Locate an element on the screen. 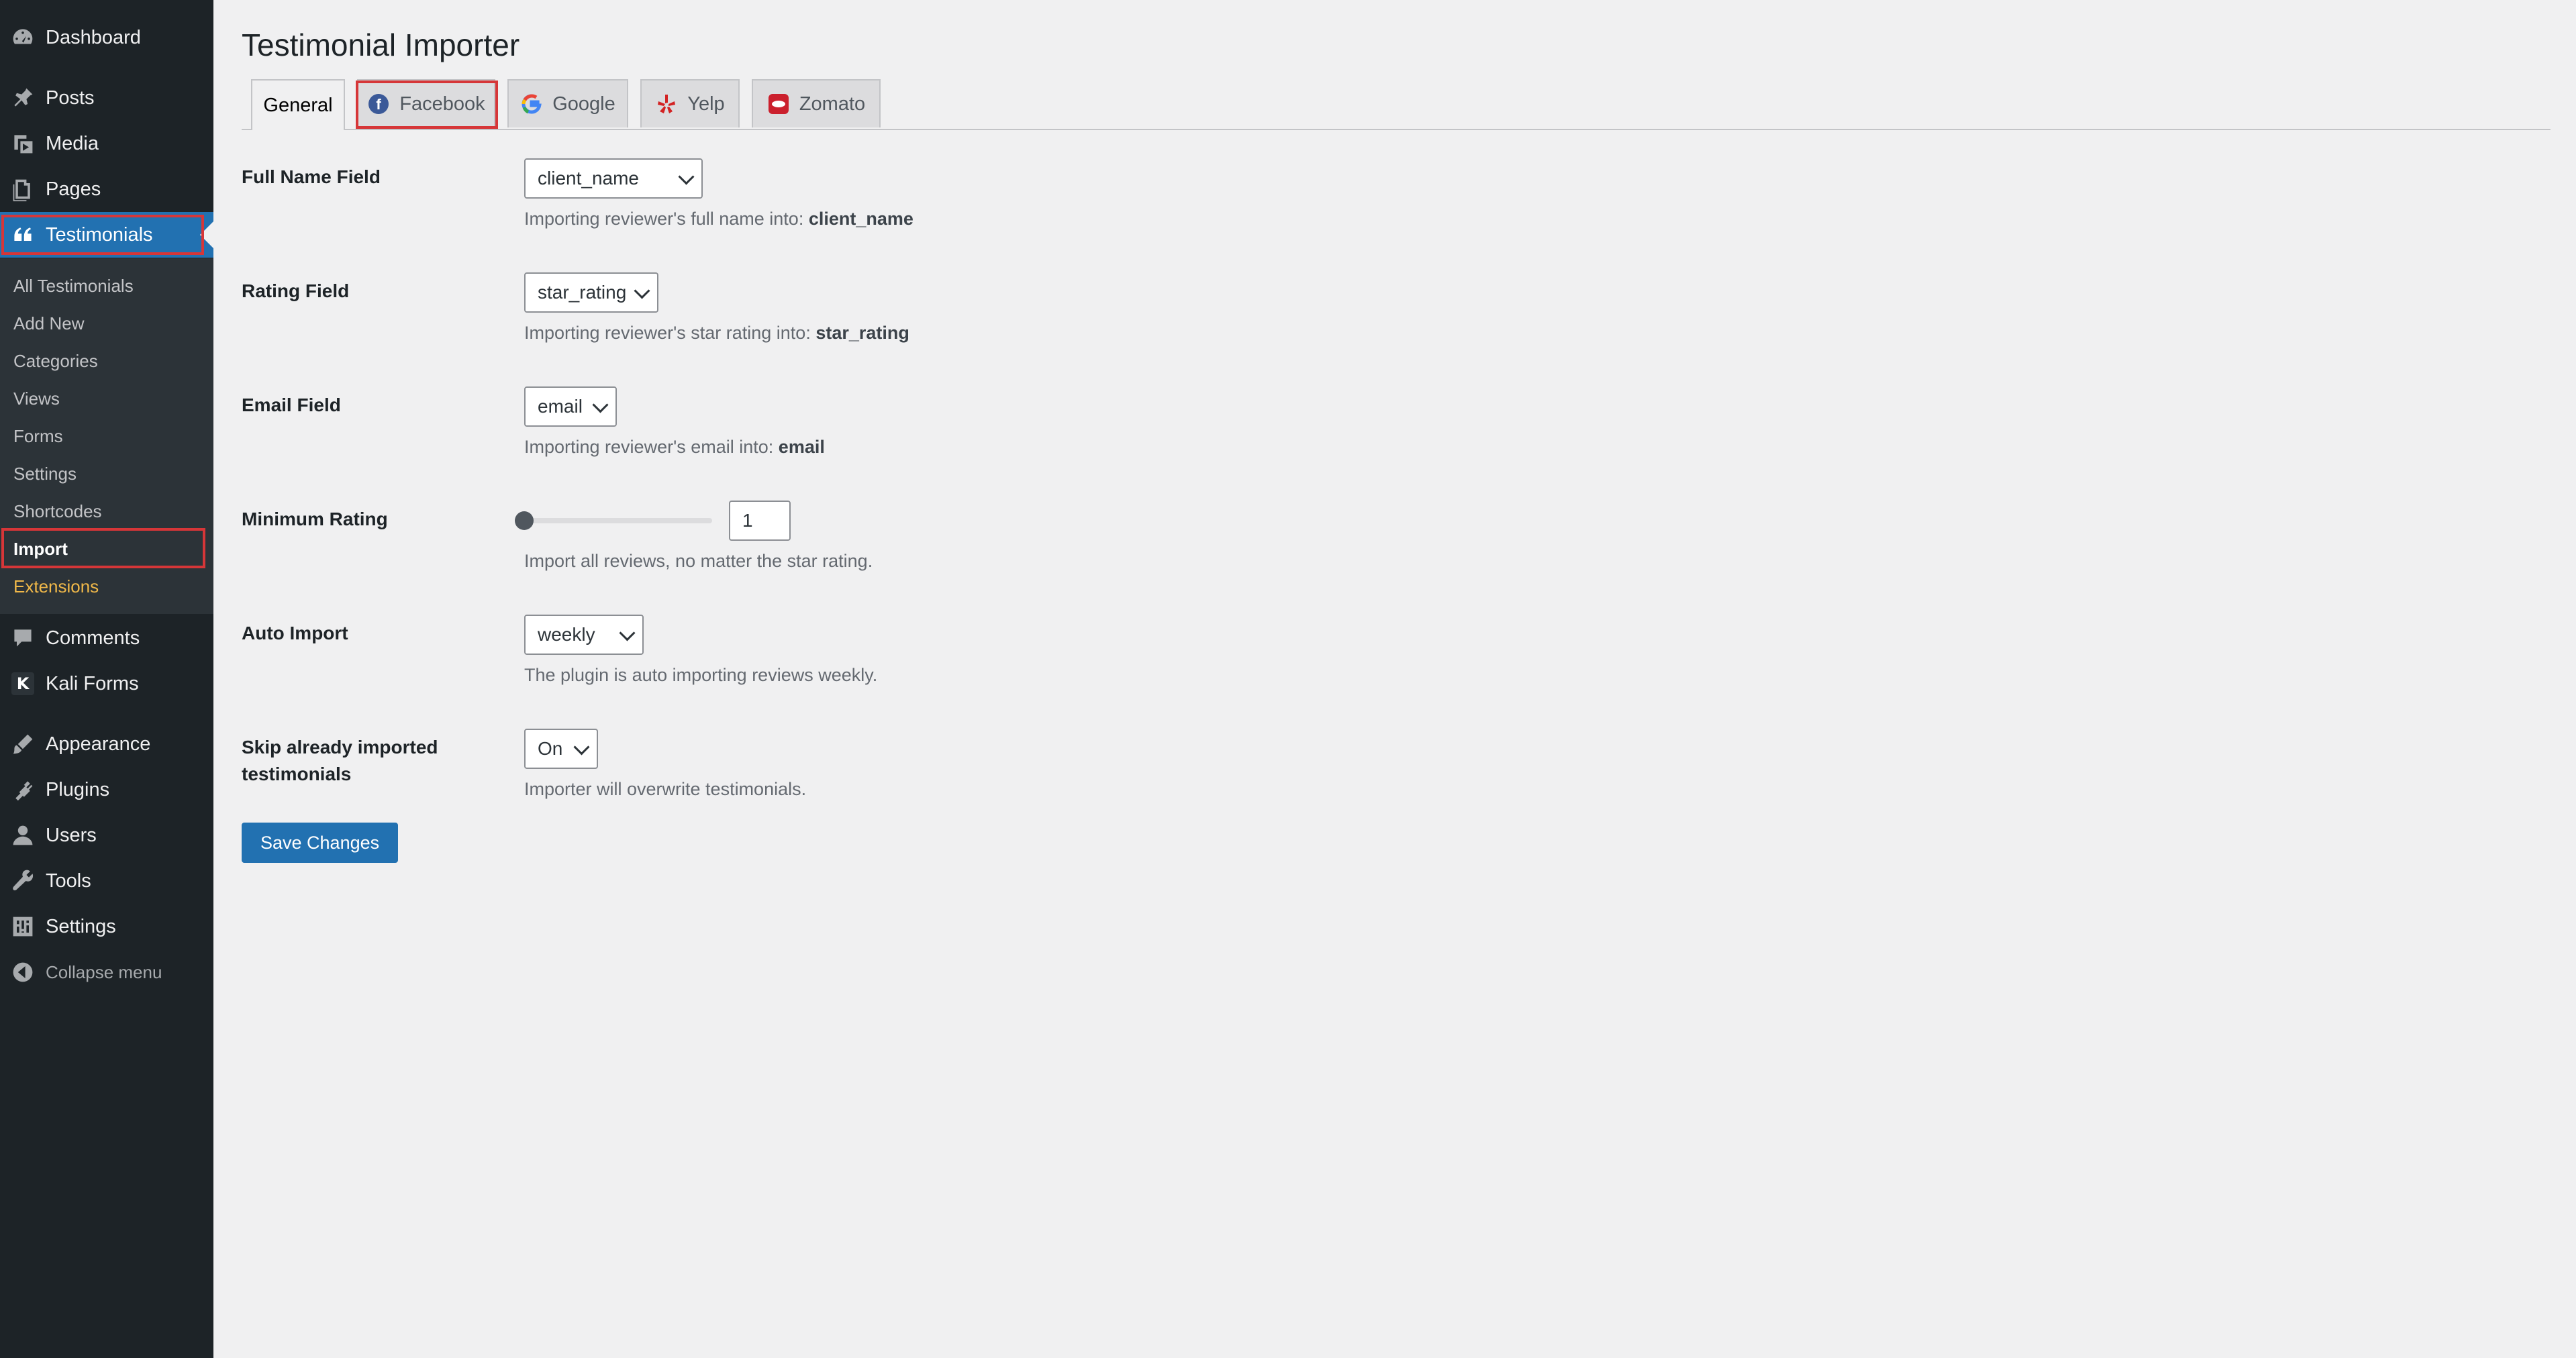 The width and height of the screenshot is (2576, 1358). google-icon is located at coordinates (531, 104).